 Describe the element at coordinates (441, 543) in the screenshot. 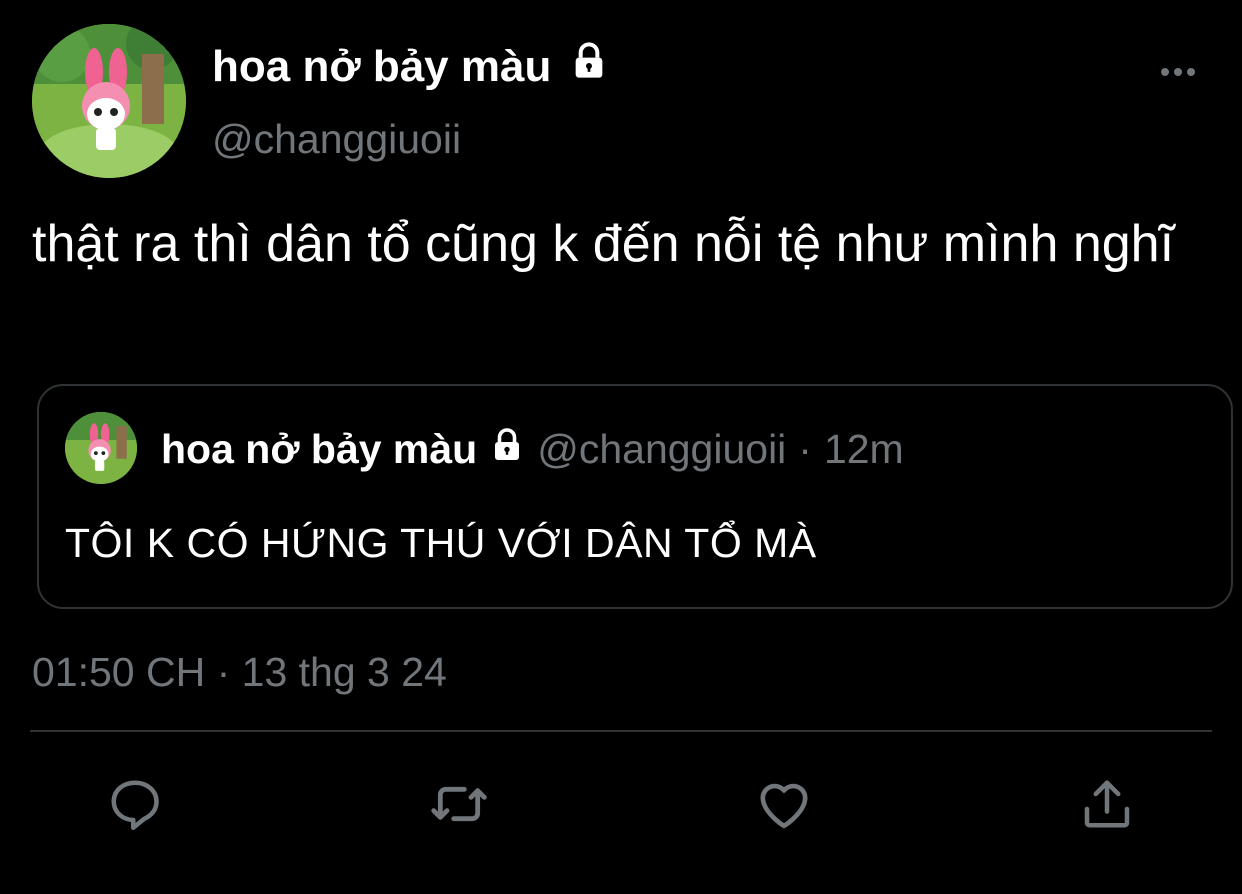

I see `quote-text: TÔI K CÓ HỨNG THÚ VỚI DÂN TỔ MÀ` at that location.